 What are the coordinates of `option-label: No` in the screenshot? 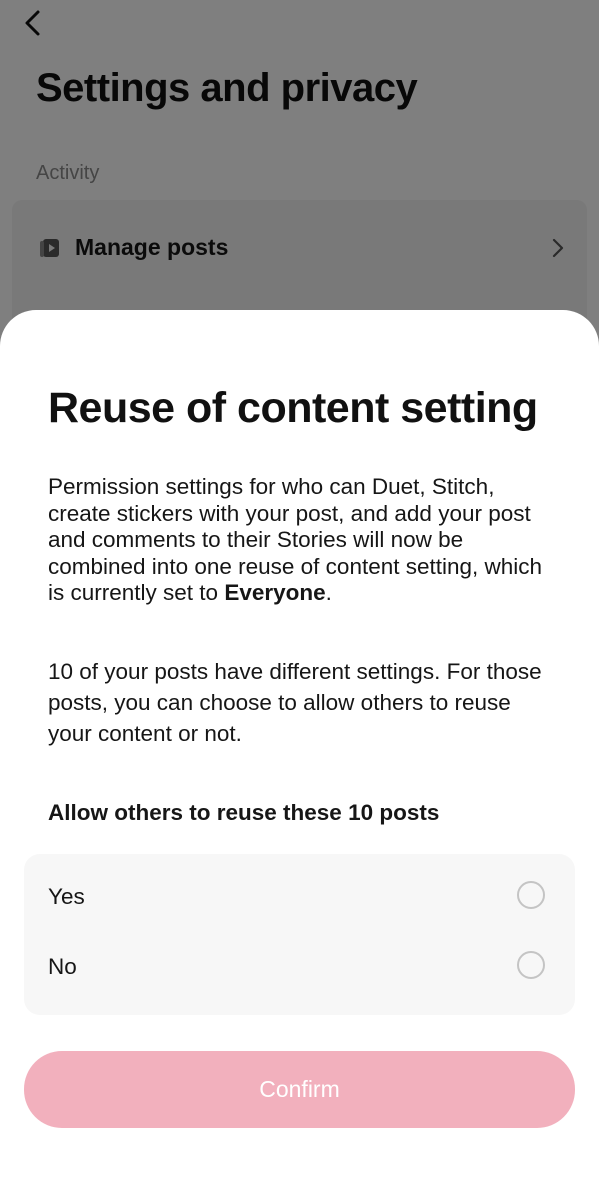 It's located at (62, 966).